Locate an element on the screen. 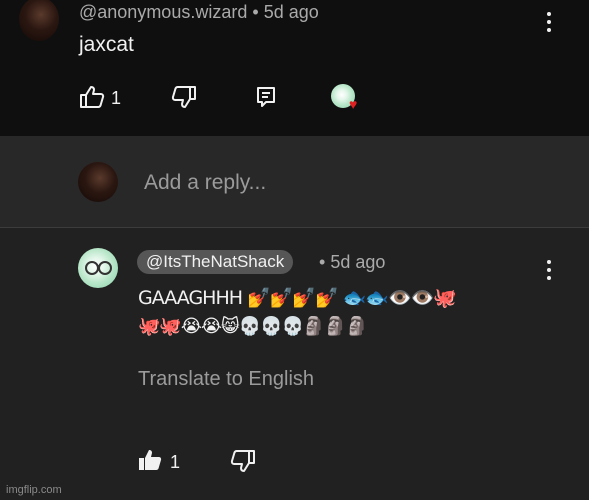 The image size is (589, 500). more-options-icon is located at coordinates (549, 22).